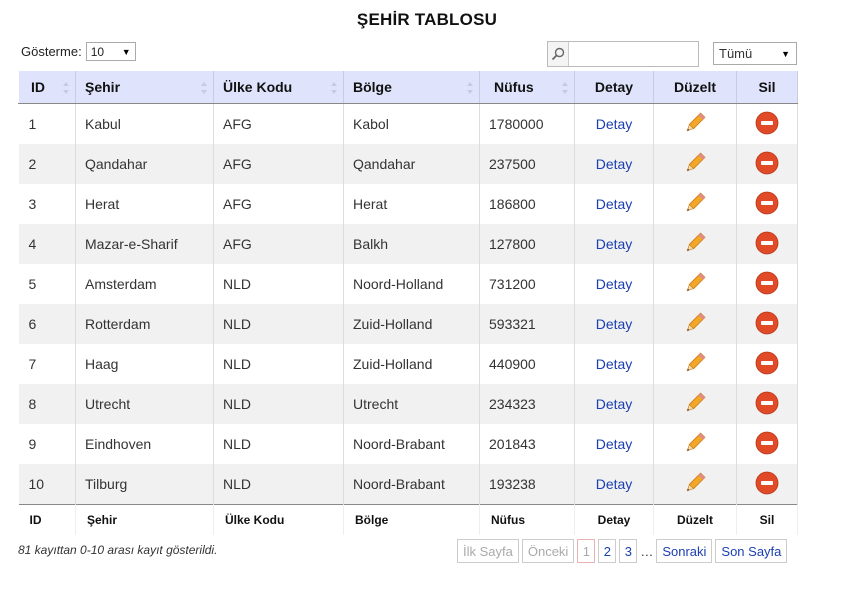  Describe the element at coordinates (47, 87) in the screenshot. I see `column-header-id: ID` at that location.